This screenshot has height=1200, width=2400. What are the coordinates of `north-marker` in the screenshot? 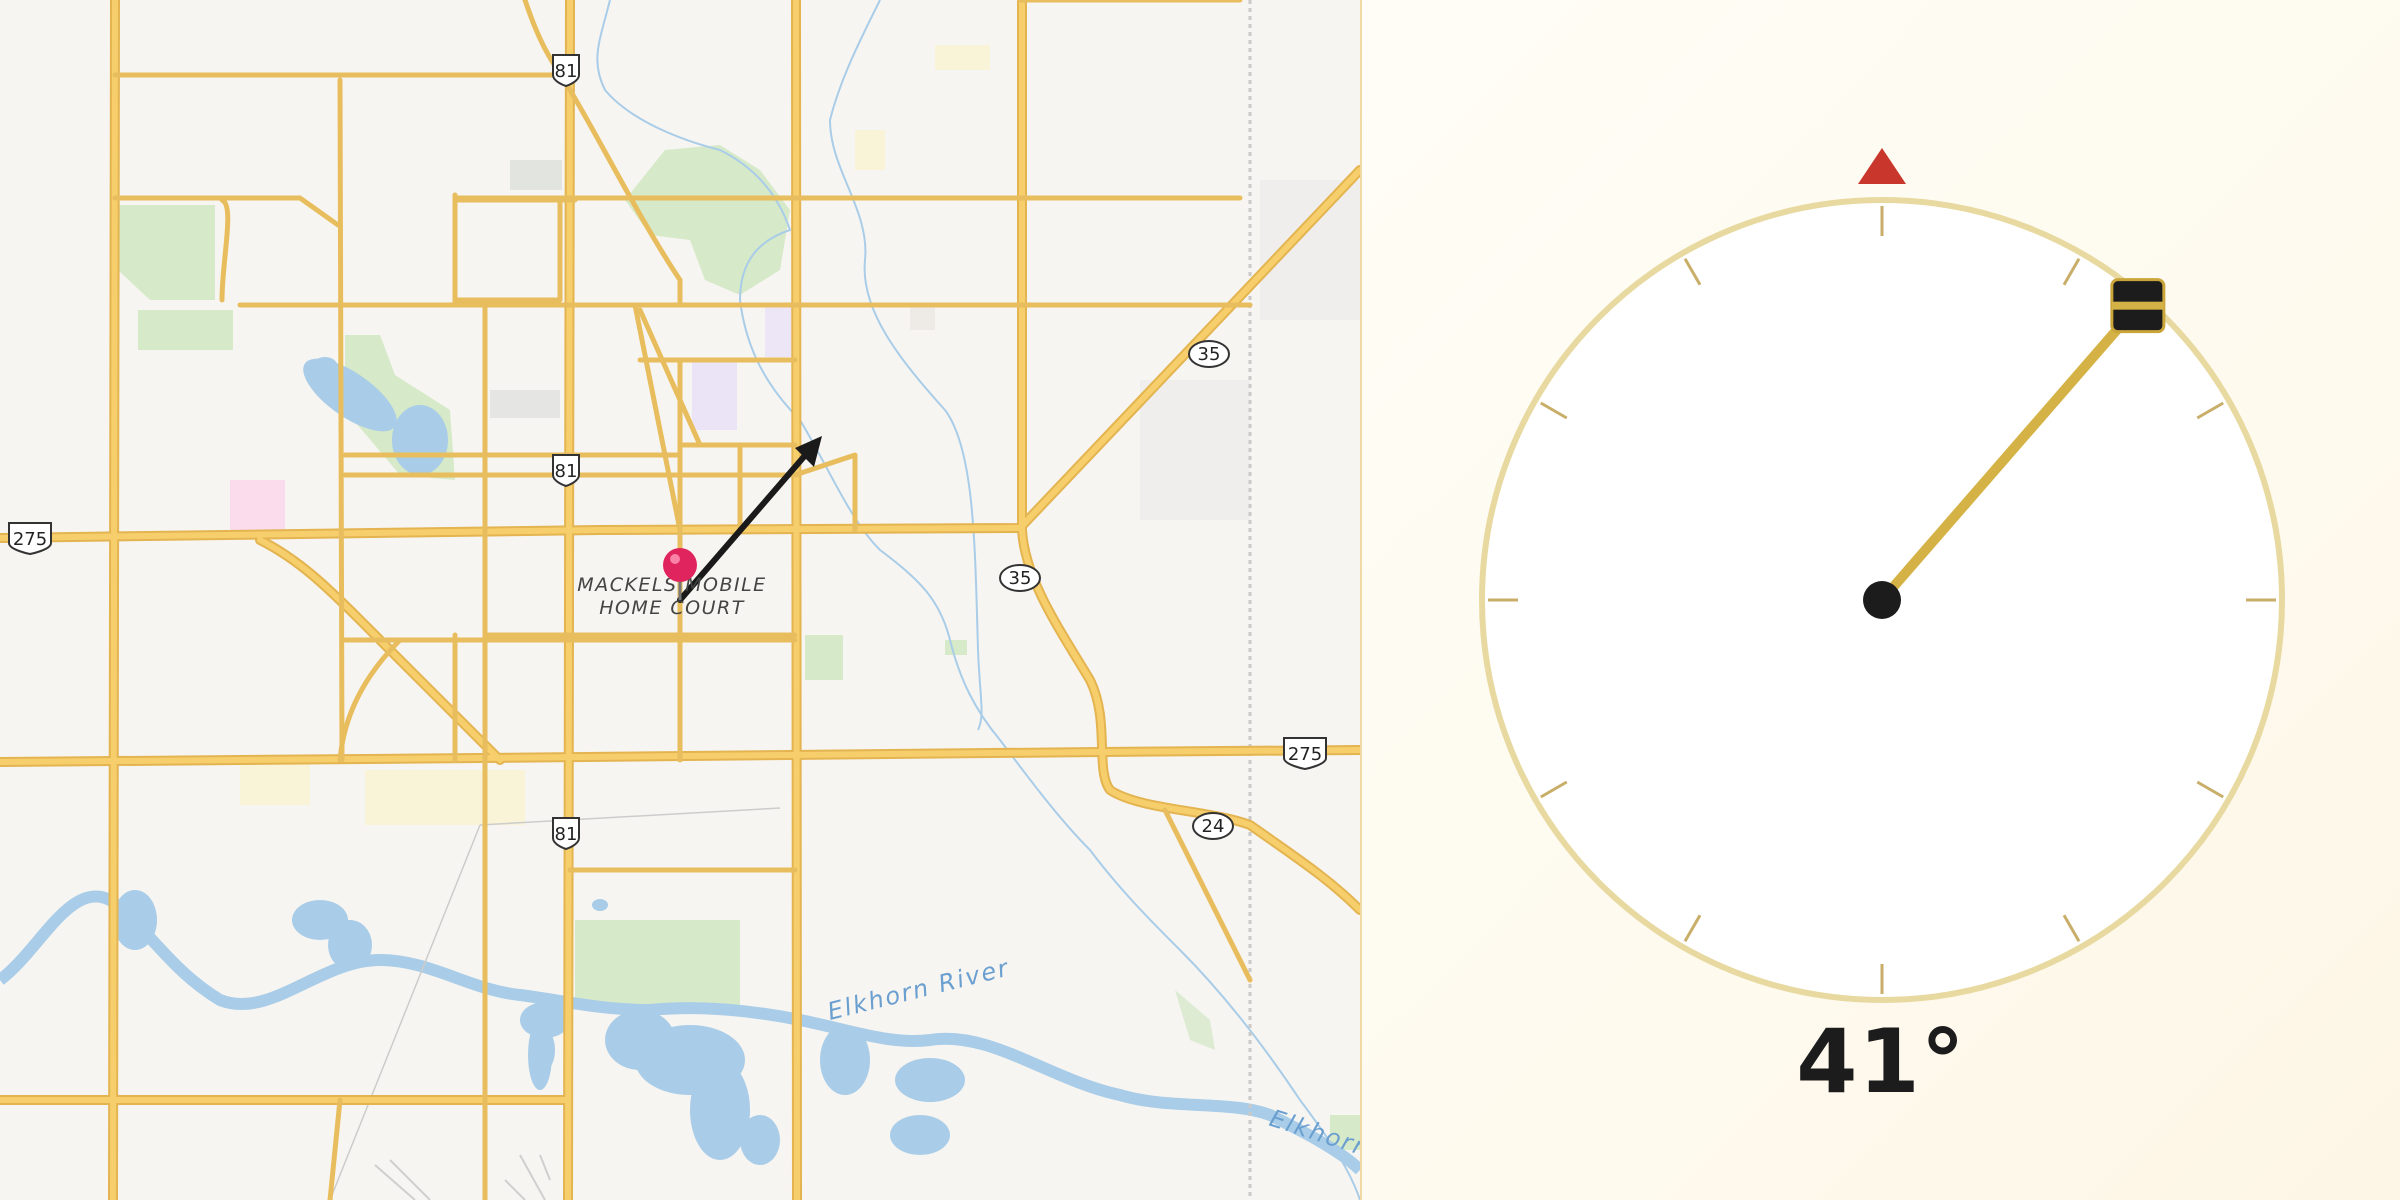 It's located at (1882, 166).